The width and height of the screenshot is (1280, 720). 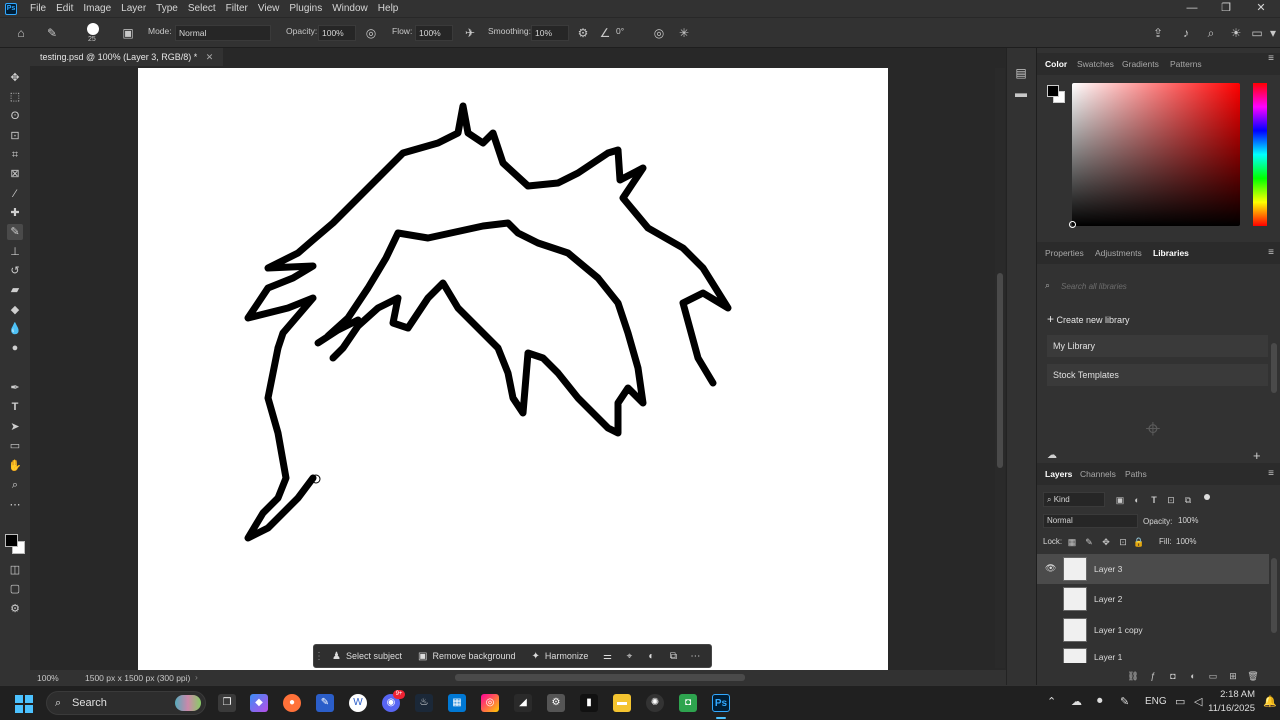 What do you see at coordinates (1072, 224) in the screenshot?
I see `color-picker-marker` at bounding box center [1072, 224].